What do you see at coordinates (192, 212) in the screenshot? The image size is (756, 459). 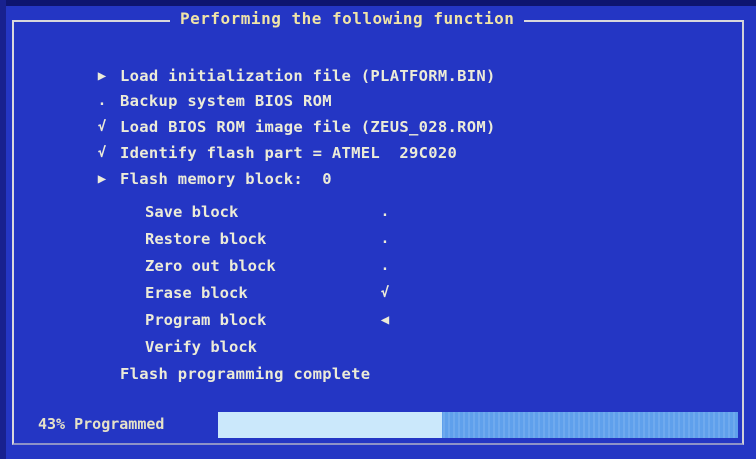 I see `block-op-save-label: Save block` at bounding box center [192, 212].